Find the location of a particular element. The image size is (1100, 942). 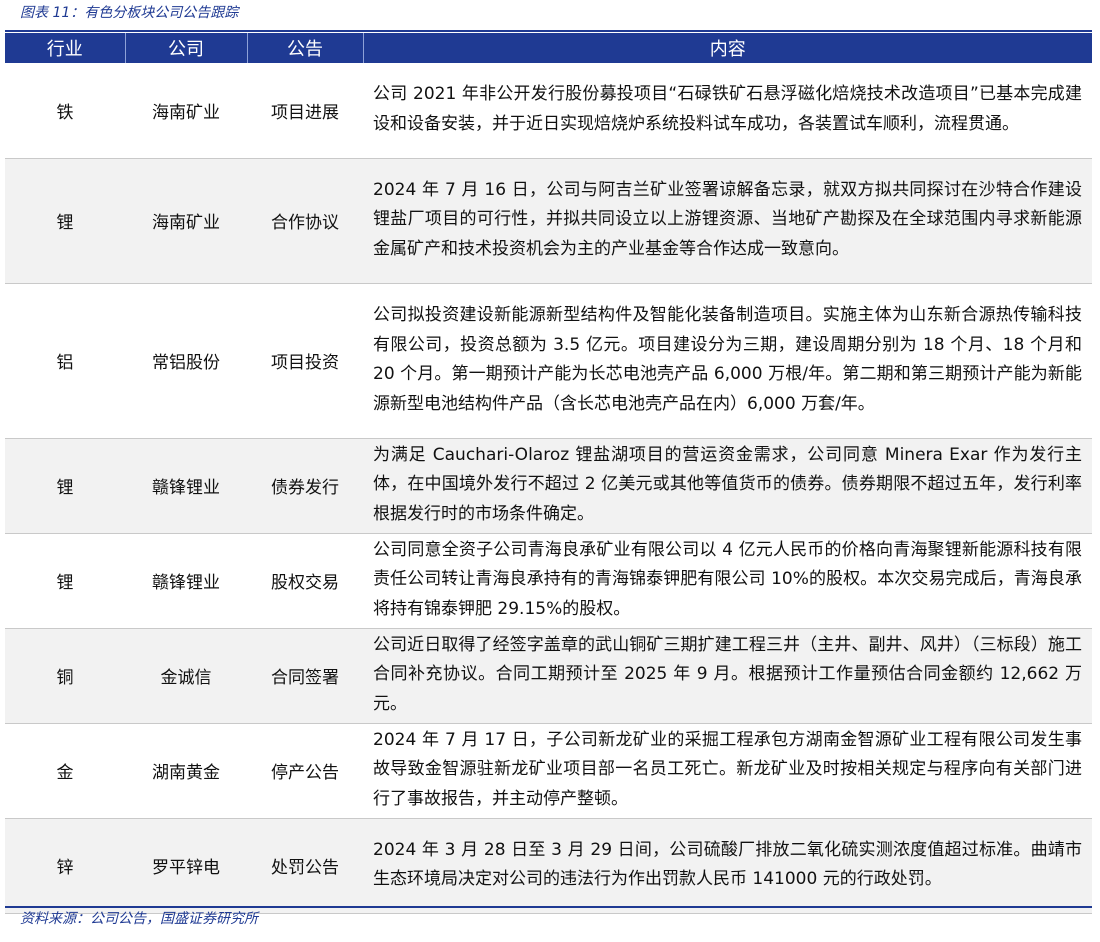

cell-announcement: 处罚公告 is located at coordinates (305, 865).